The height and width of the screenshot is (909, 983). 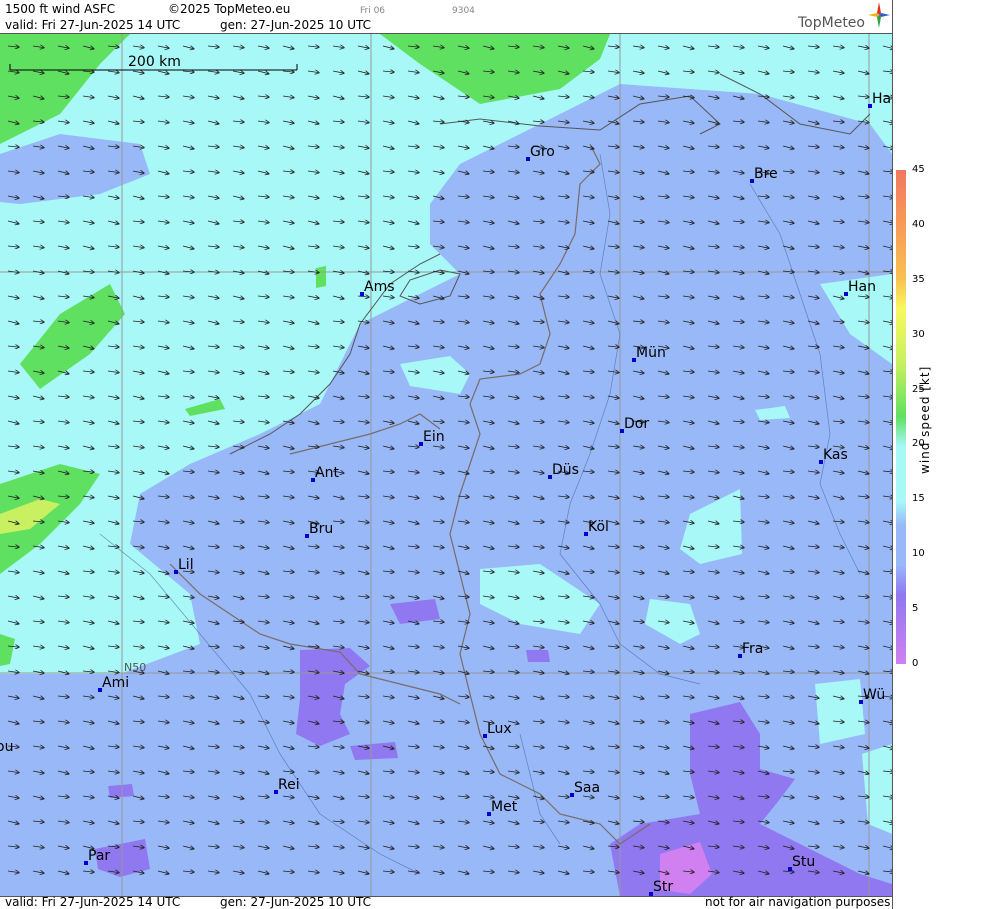 I want to click on footer-valid-time: valid: Fri 27-Jun-2025 14 UTC, so click(x=93, y=902).